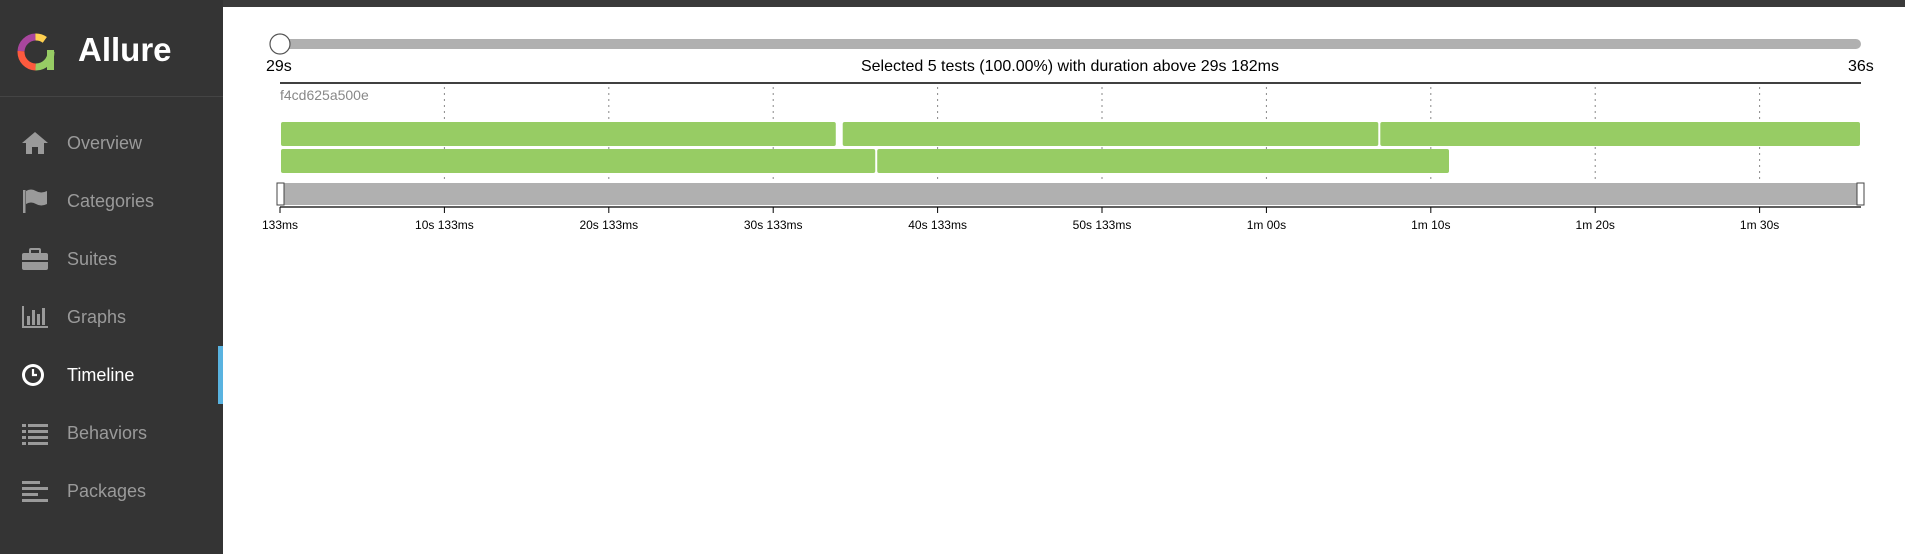  Describe the element at coordinates (1860, 194) in the screenshot. I see `brush-right-handle` at that location.